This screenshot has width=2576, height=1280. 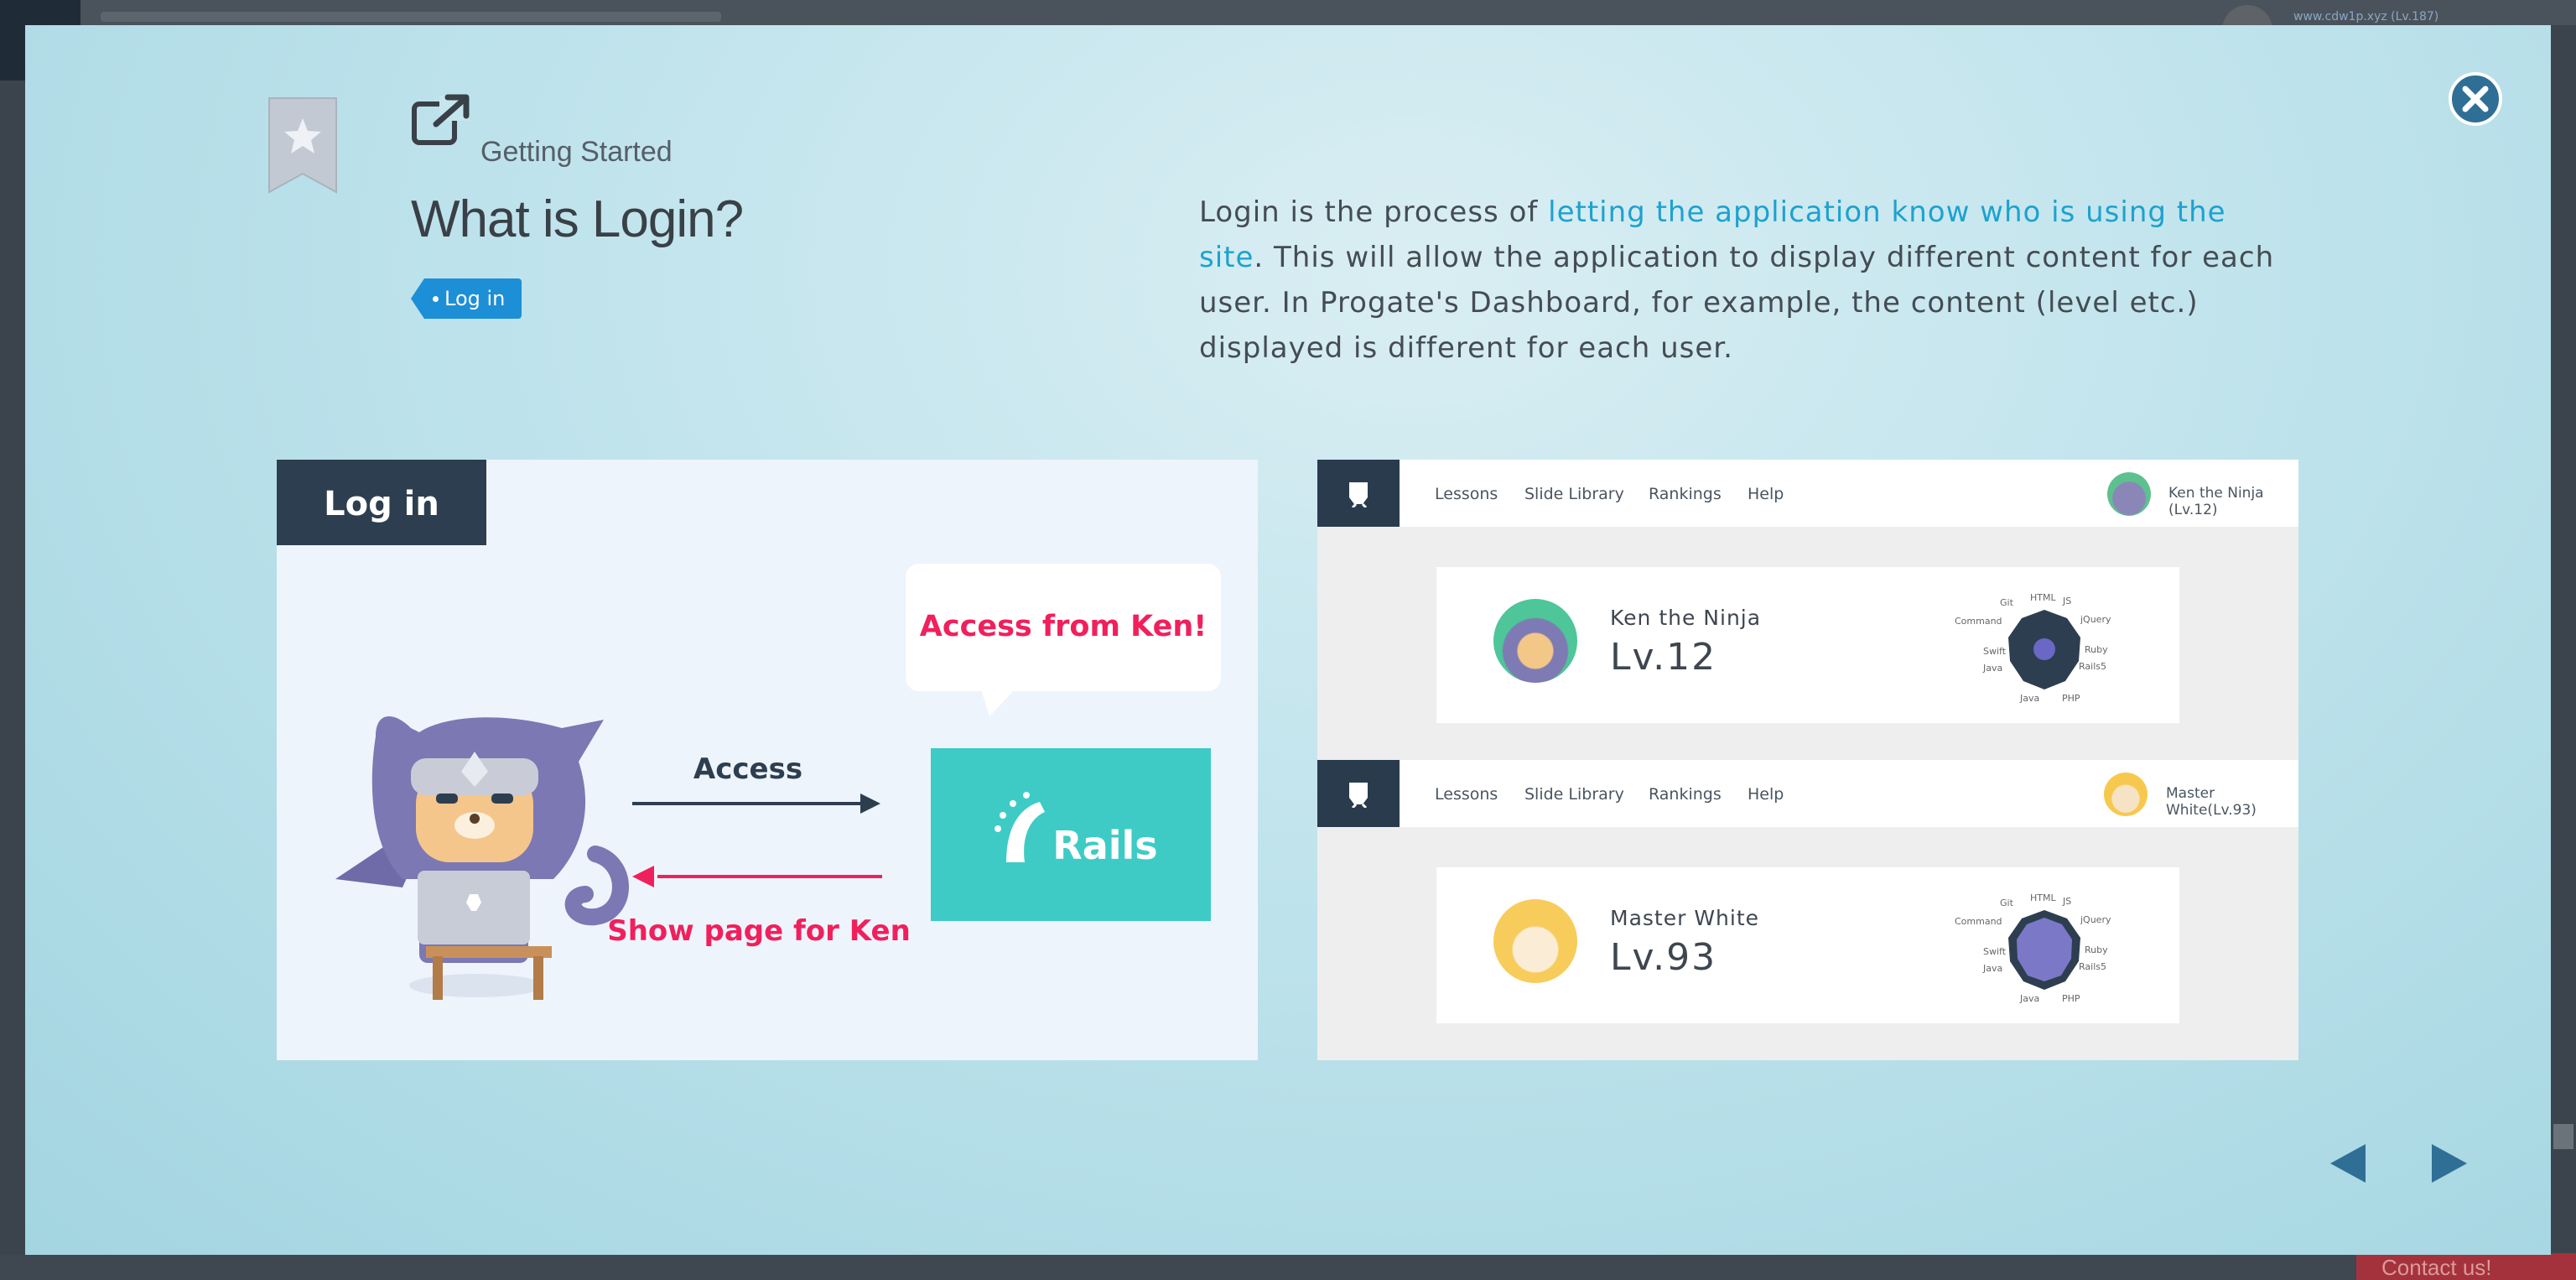 I want to click on dashboard-user-label: Ken the Ninja (Lv.12), so click(x=2216, y=501).